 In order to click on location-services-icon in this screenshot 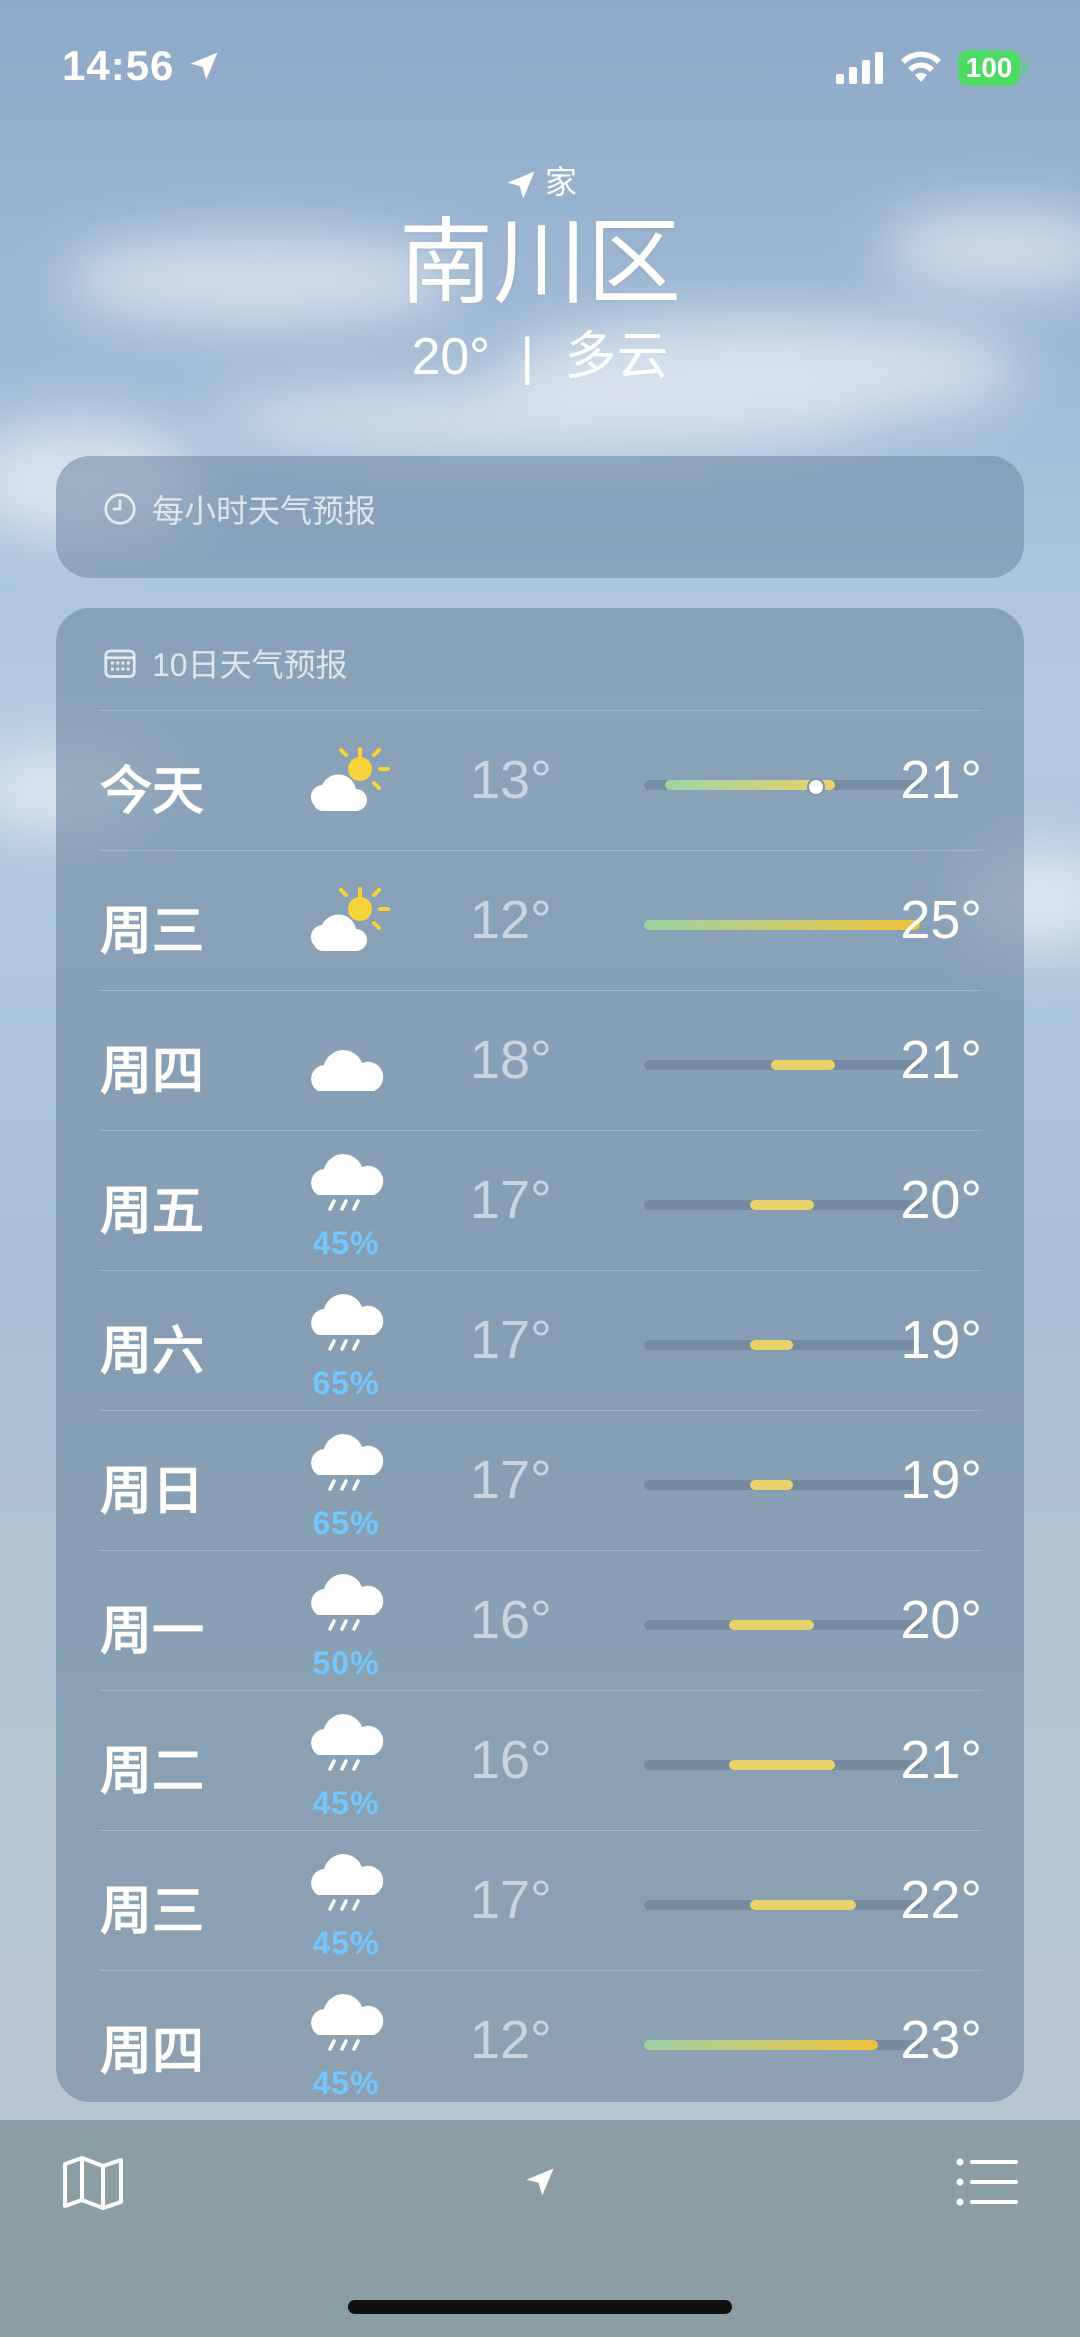, I will do `click(204, 66)`.